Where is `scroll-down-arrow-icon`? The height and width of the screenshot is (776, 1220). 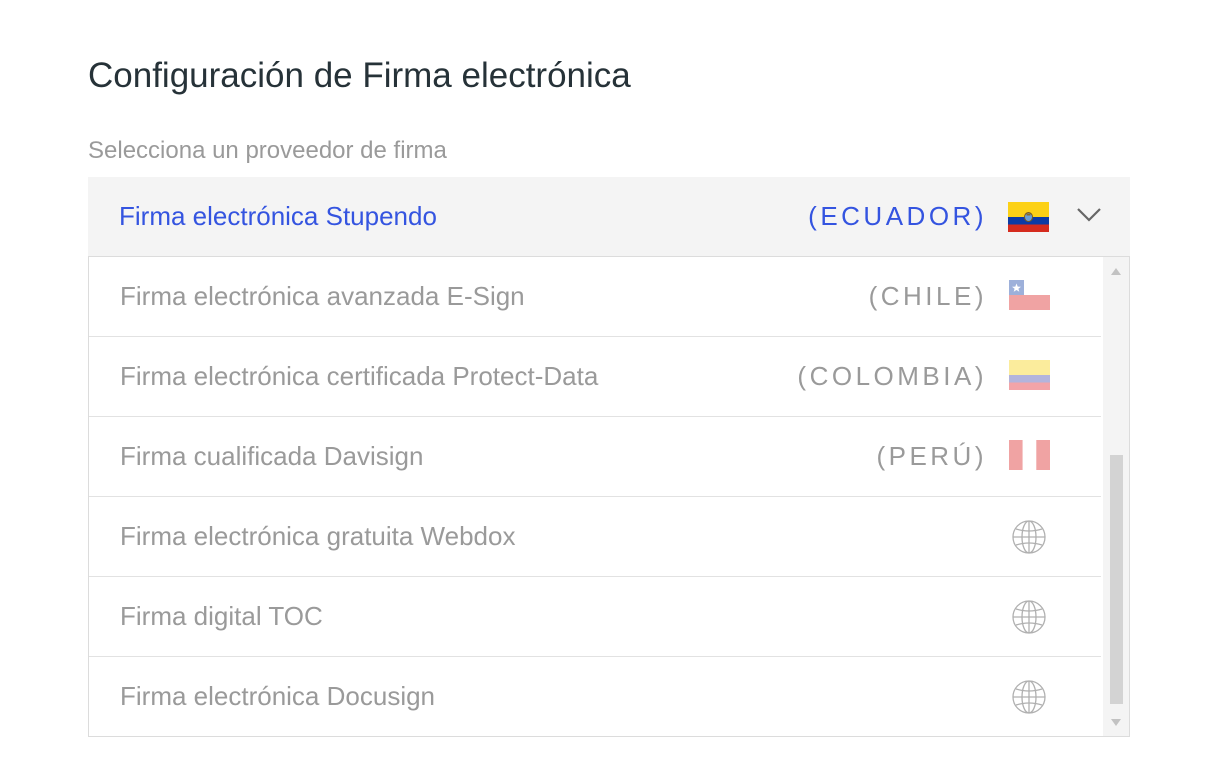
scroll-down-arrow-icon is located at coordinates (1116, 722).